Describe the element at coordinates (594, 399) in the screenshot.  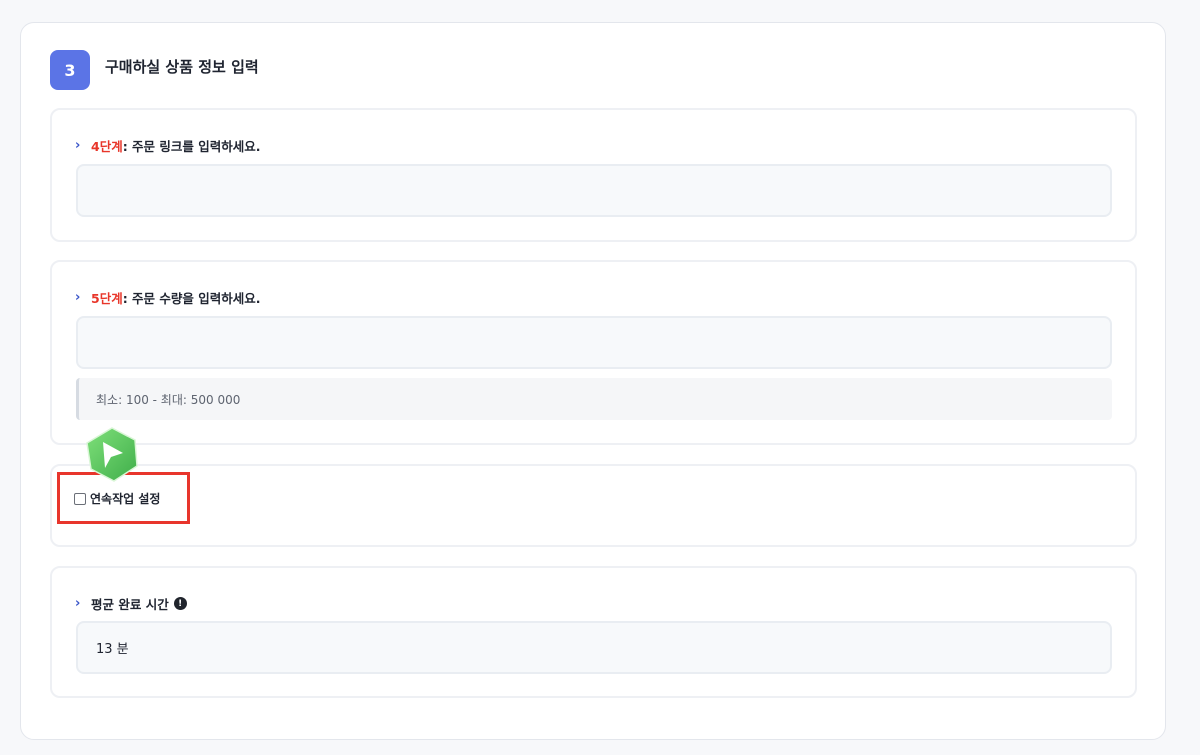
I see `quantity-range-hint: 최소: 100 - 최대: 500 000` at that location.